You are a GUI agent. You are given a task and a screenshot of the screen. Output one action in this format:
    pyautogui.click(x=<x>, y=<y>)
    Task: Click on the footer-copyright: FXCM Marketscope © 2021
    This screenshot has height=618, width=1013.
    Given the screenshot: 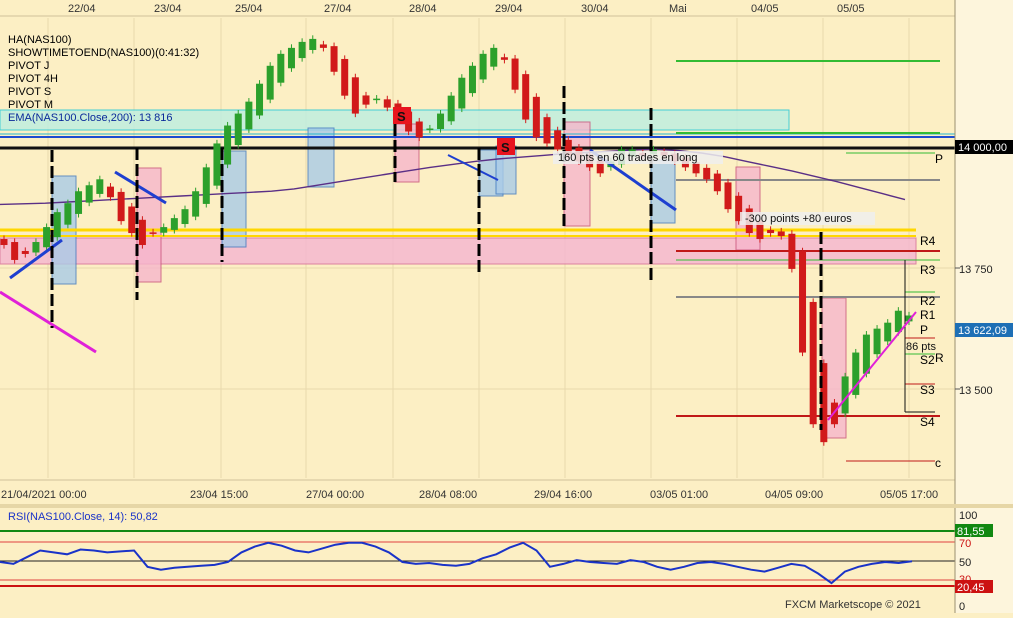 What is the action you would take?
    pyautogui.click(x=853, y=605)
    